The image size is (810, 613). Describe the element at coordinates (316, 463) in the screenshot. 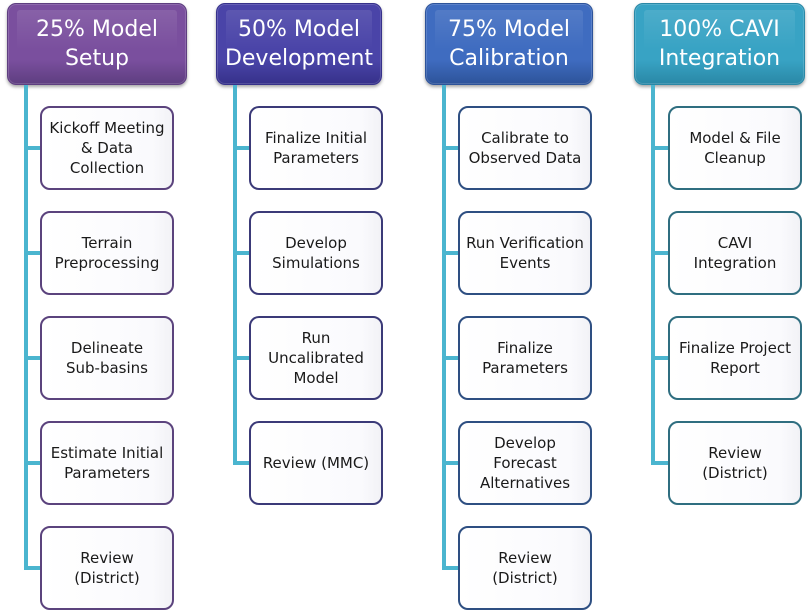

I see `task-box: Review (MMC)` at that location.